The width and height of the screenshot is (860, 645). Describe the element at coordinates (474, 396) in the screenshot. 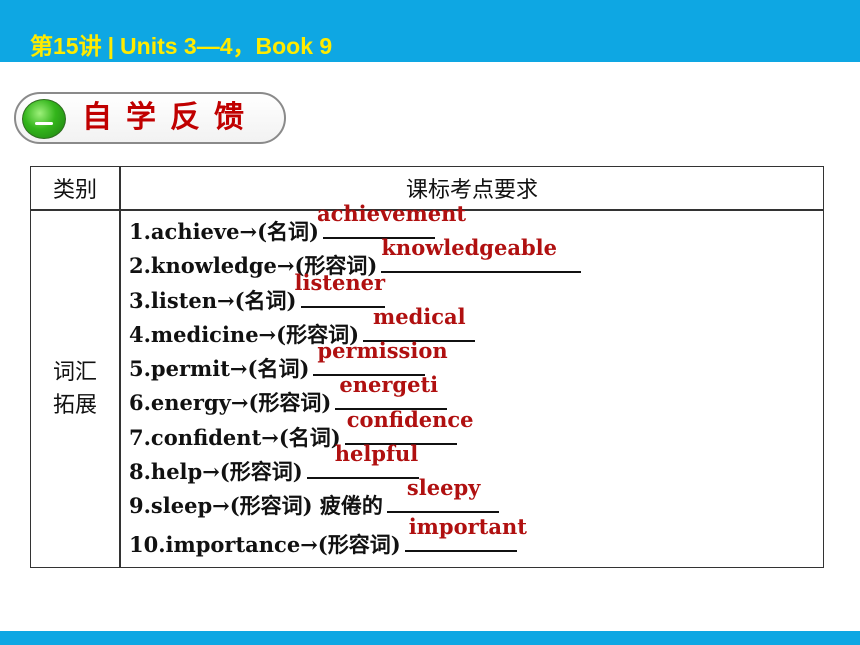

I see `exercise-item: 6.energy→(形容词) energeti` at that location.